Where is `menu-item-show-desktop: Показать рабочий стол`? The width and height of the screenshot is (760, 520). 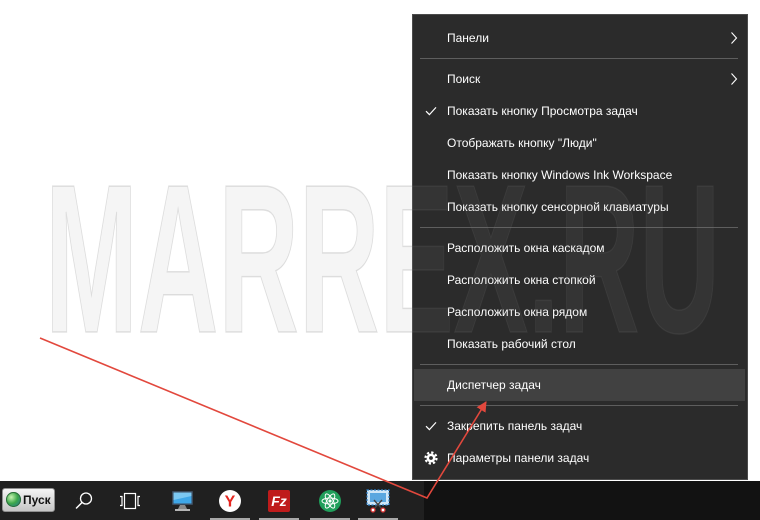
menu-item-show-desktop: Показать рабочий стол is located at coordinates (580, 344).